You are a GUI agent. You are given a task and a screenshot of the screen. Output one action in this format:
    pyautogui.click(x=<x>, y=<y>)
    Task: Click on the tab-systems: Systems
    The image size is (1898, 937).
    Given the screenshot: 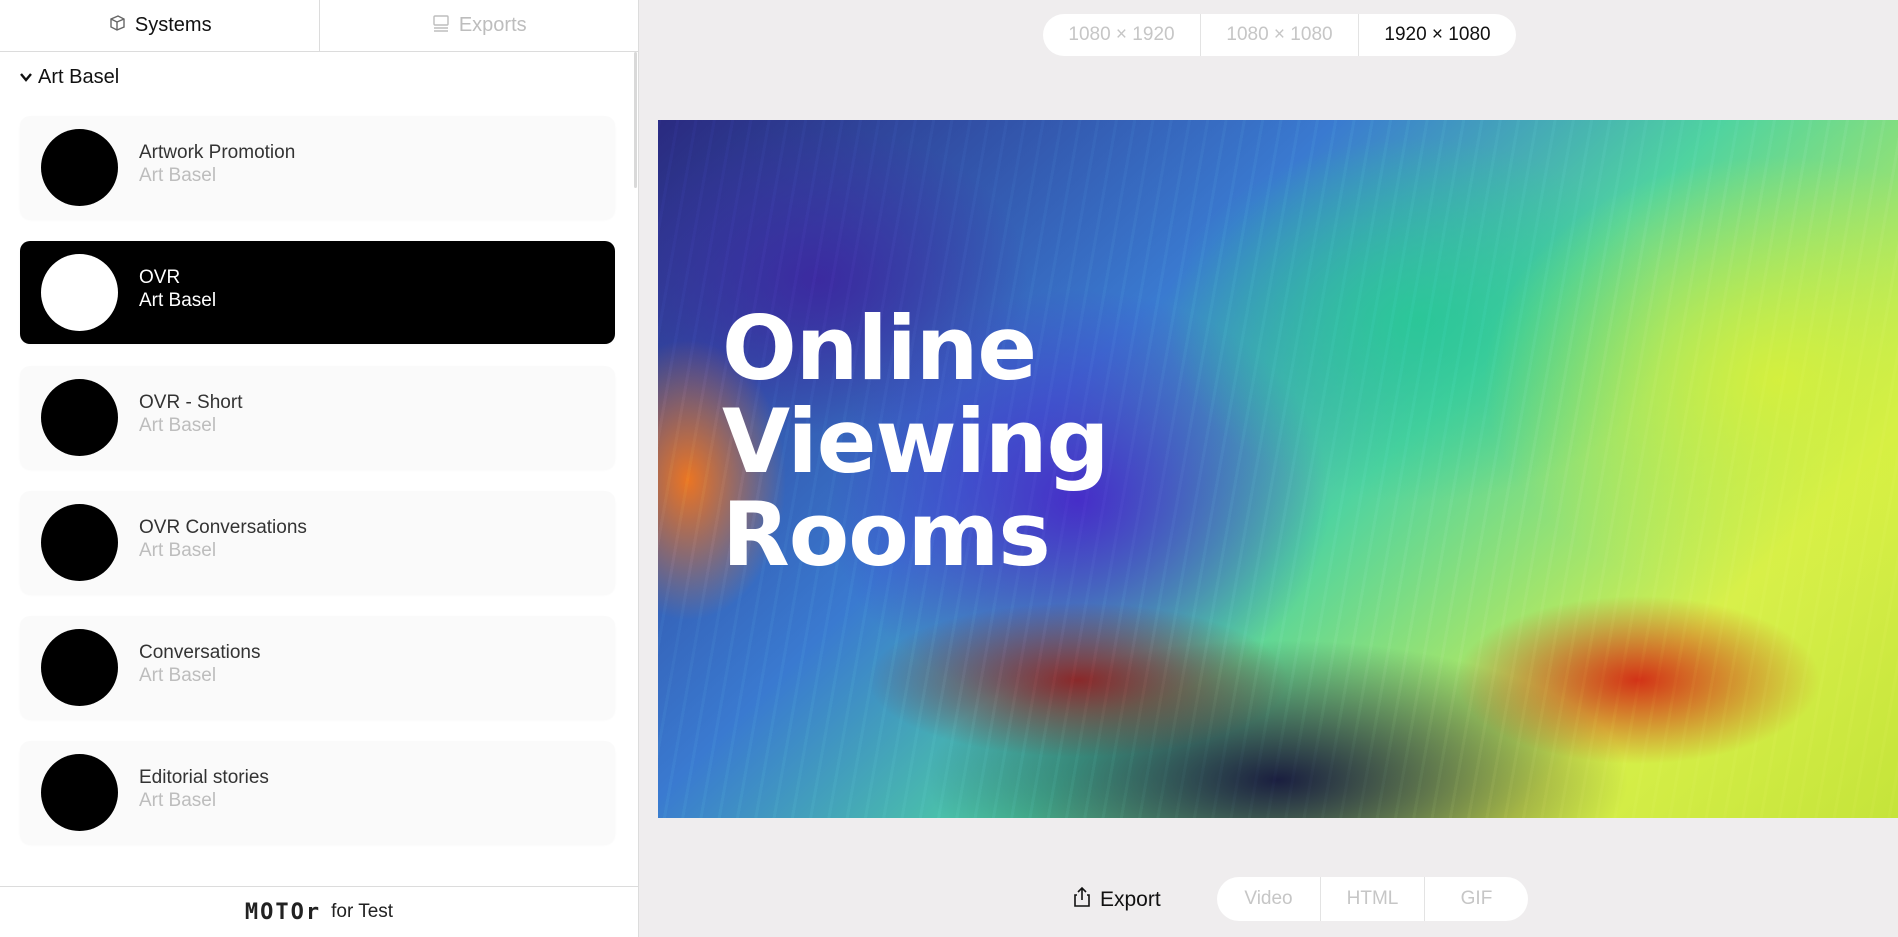 What is the action you would take?
    pyautogui.click(x=159, y=25)
    